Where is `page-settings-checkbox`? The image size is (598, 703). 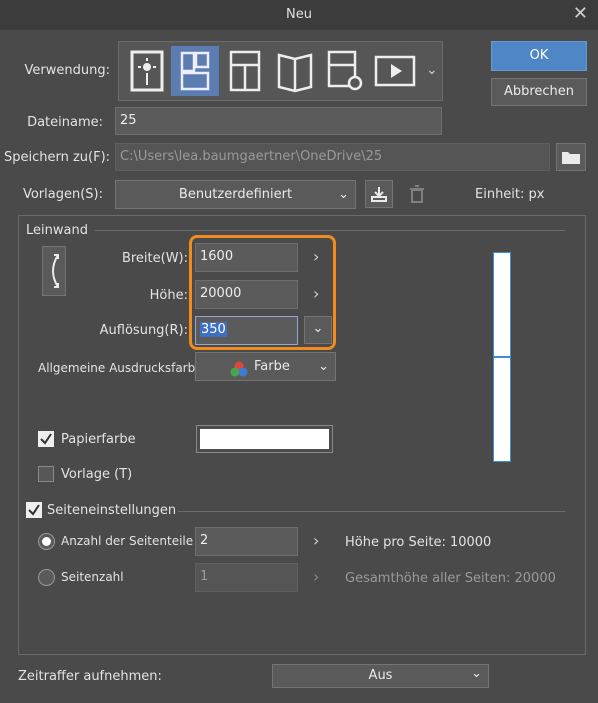
page-settings-checkbox is located at coordinates (34, 510).